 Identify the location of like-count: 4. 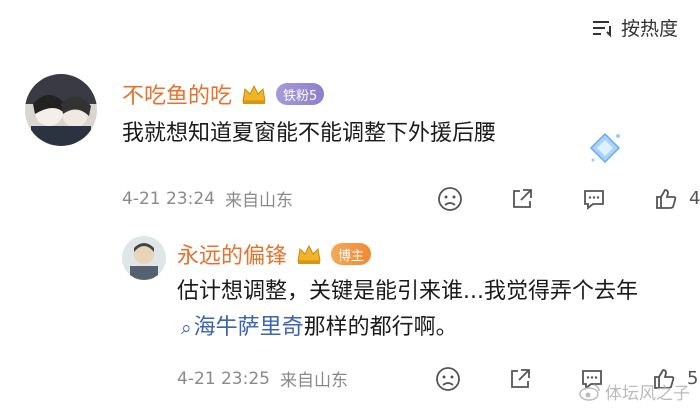
(694, 198).